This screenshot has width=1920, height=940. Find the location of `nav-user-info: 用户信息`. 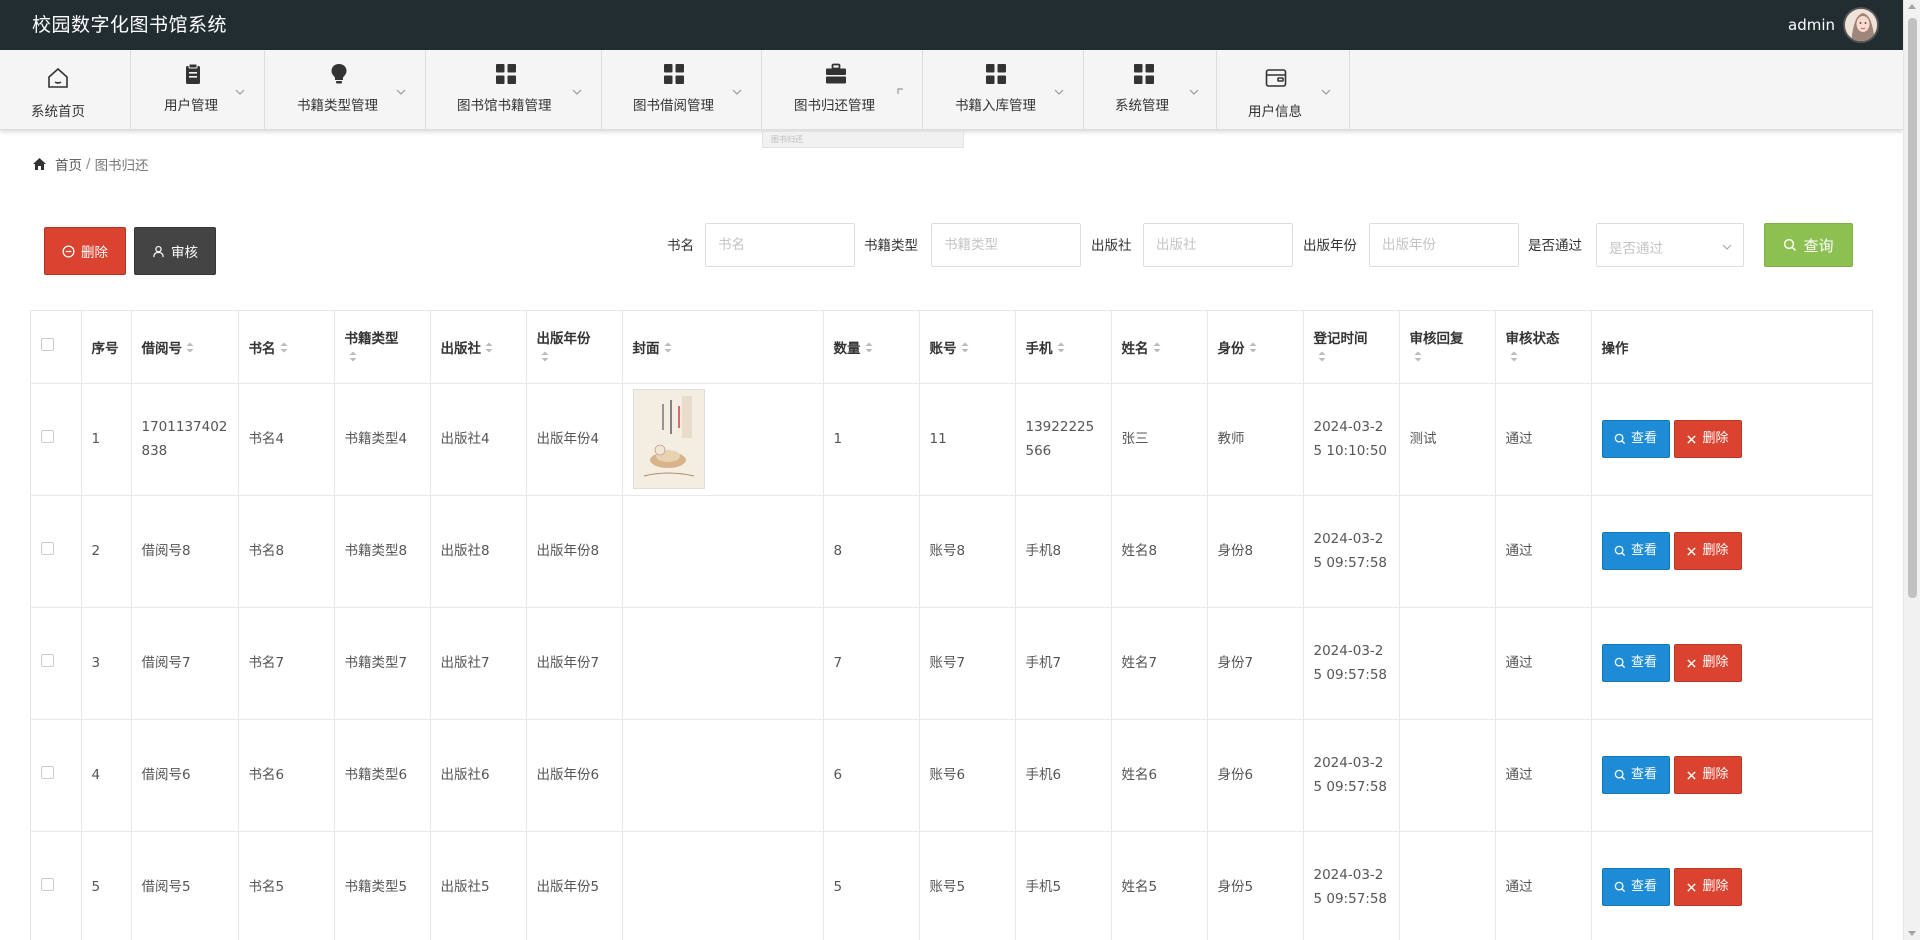

nav-user-info: 用户信息 is located at coordinates (1283, 90).